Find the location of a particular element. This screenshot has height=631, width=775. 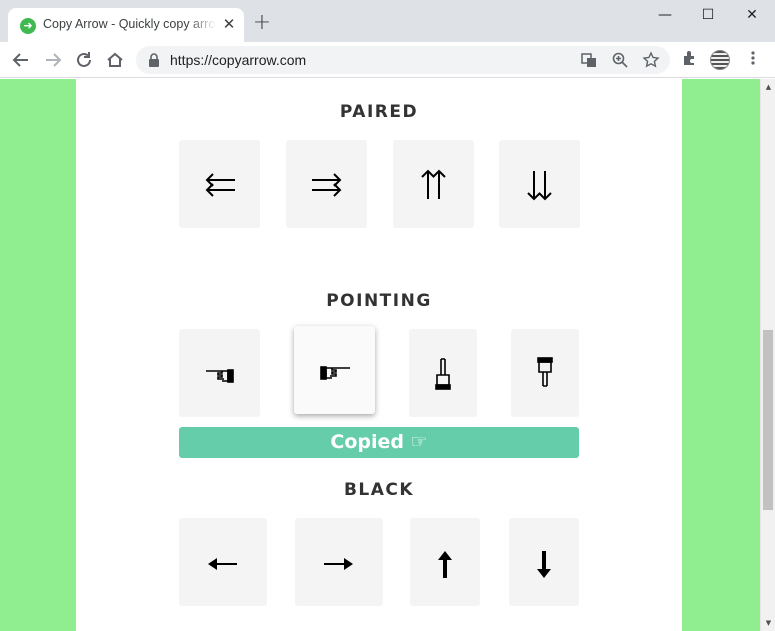

menu-kebab-icon is located at coordinates (753, 60).